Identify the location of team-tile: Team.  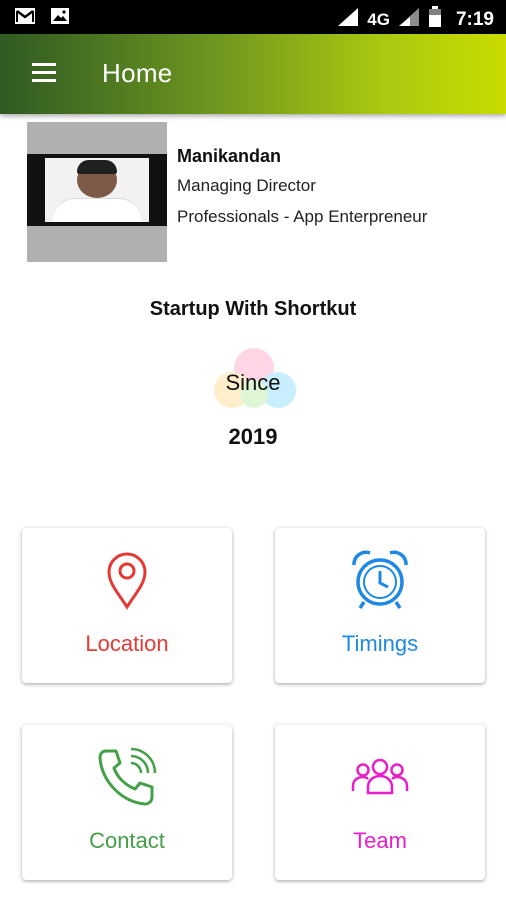
(380, 802).